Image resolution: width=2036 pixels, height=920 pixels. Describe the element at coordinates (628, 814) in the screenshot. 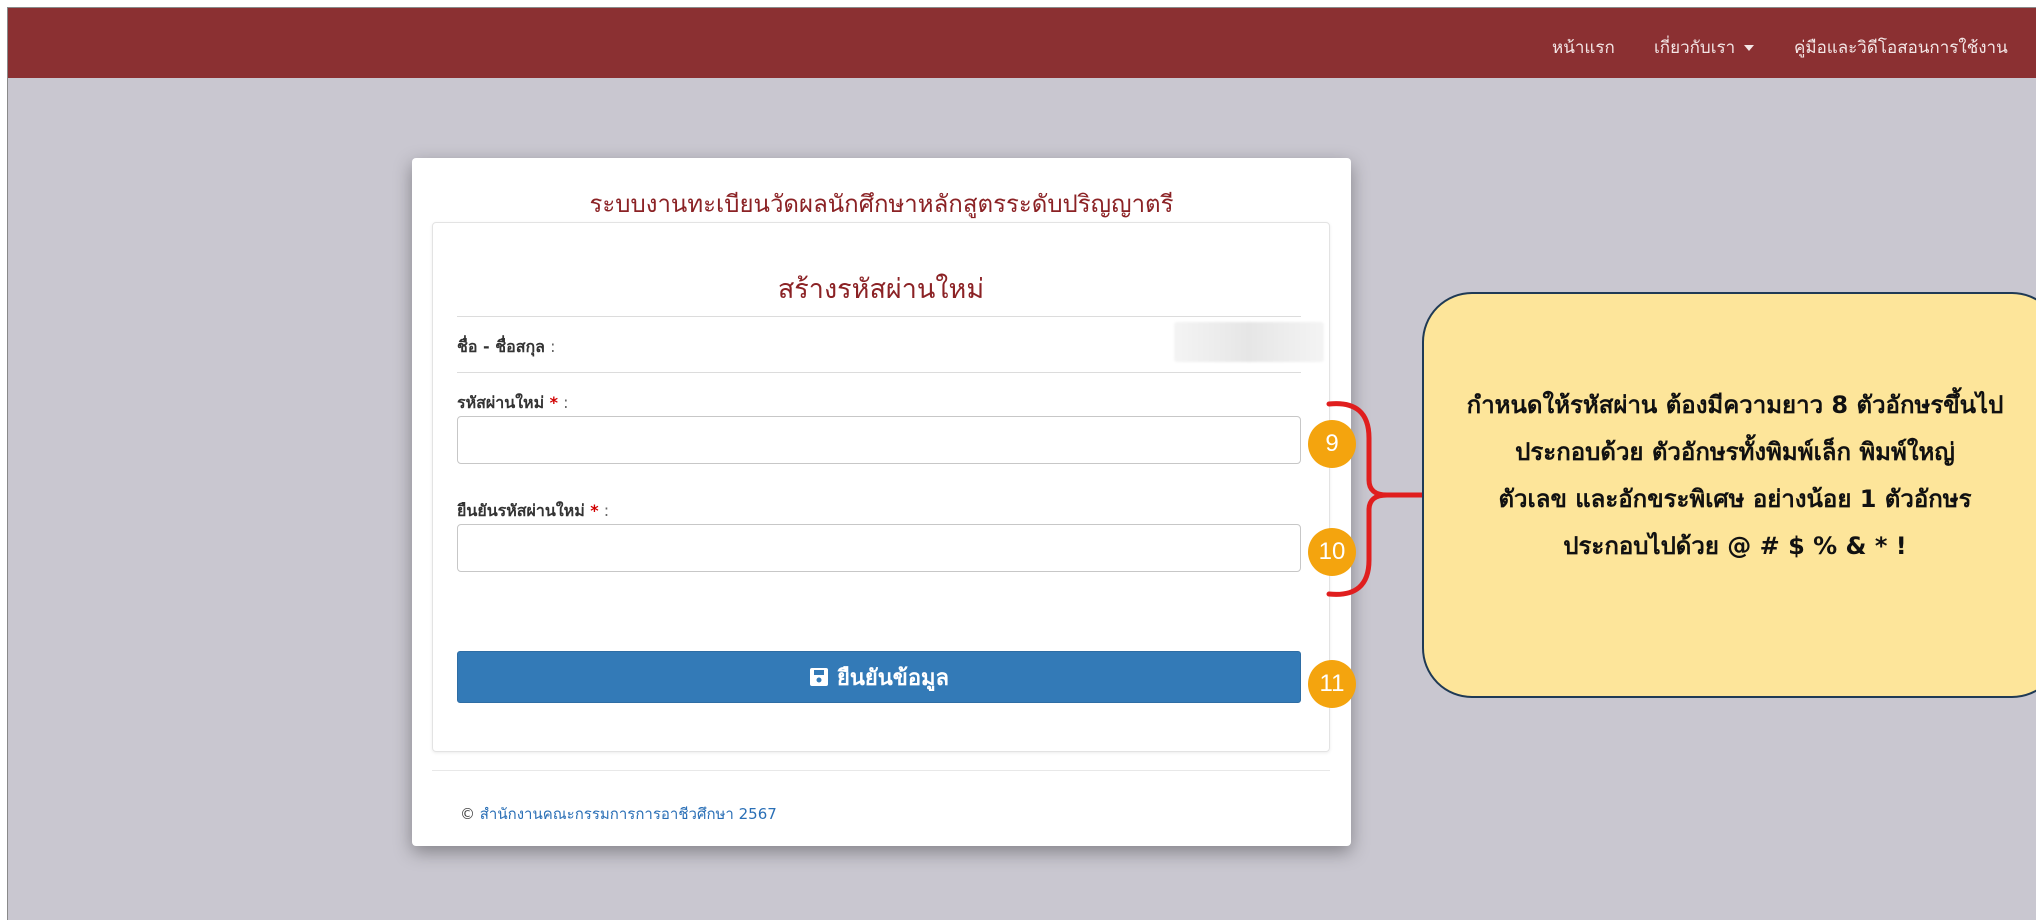

I see `copyright-org-link: สำนักงานคณะกรรมการการอาชีวศึกษา 2567` at that location.